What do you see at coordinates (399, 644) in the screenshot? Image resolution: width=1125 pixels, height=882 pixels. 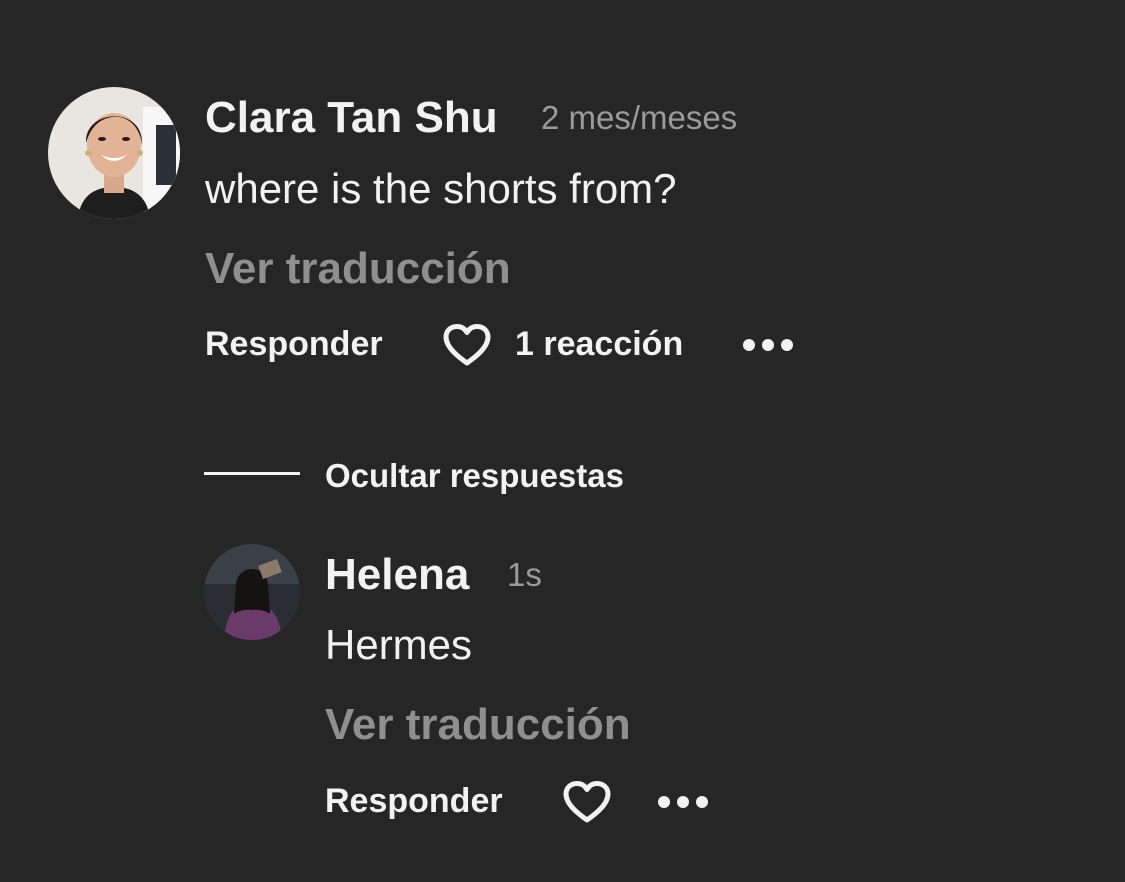 I see `reply-text: Hermes` at bounding box center [399, 644].